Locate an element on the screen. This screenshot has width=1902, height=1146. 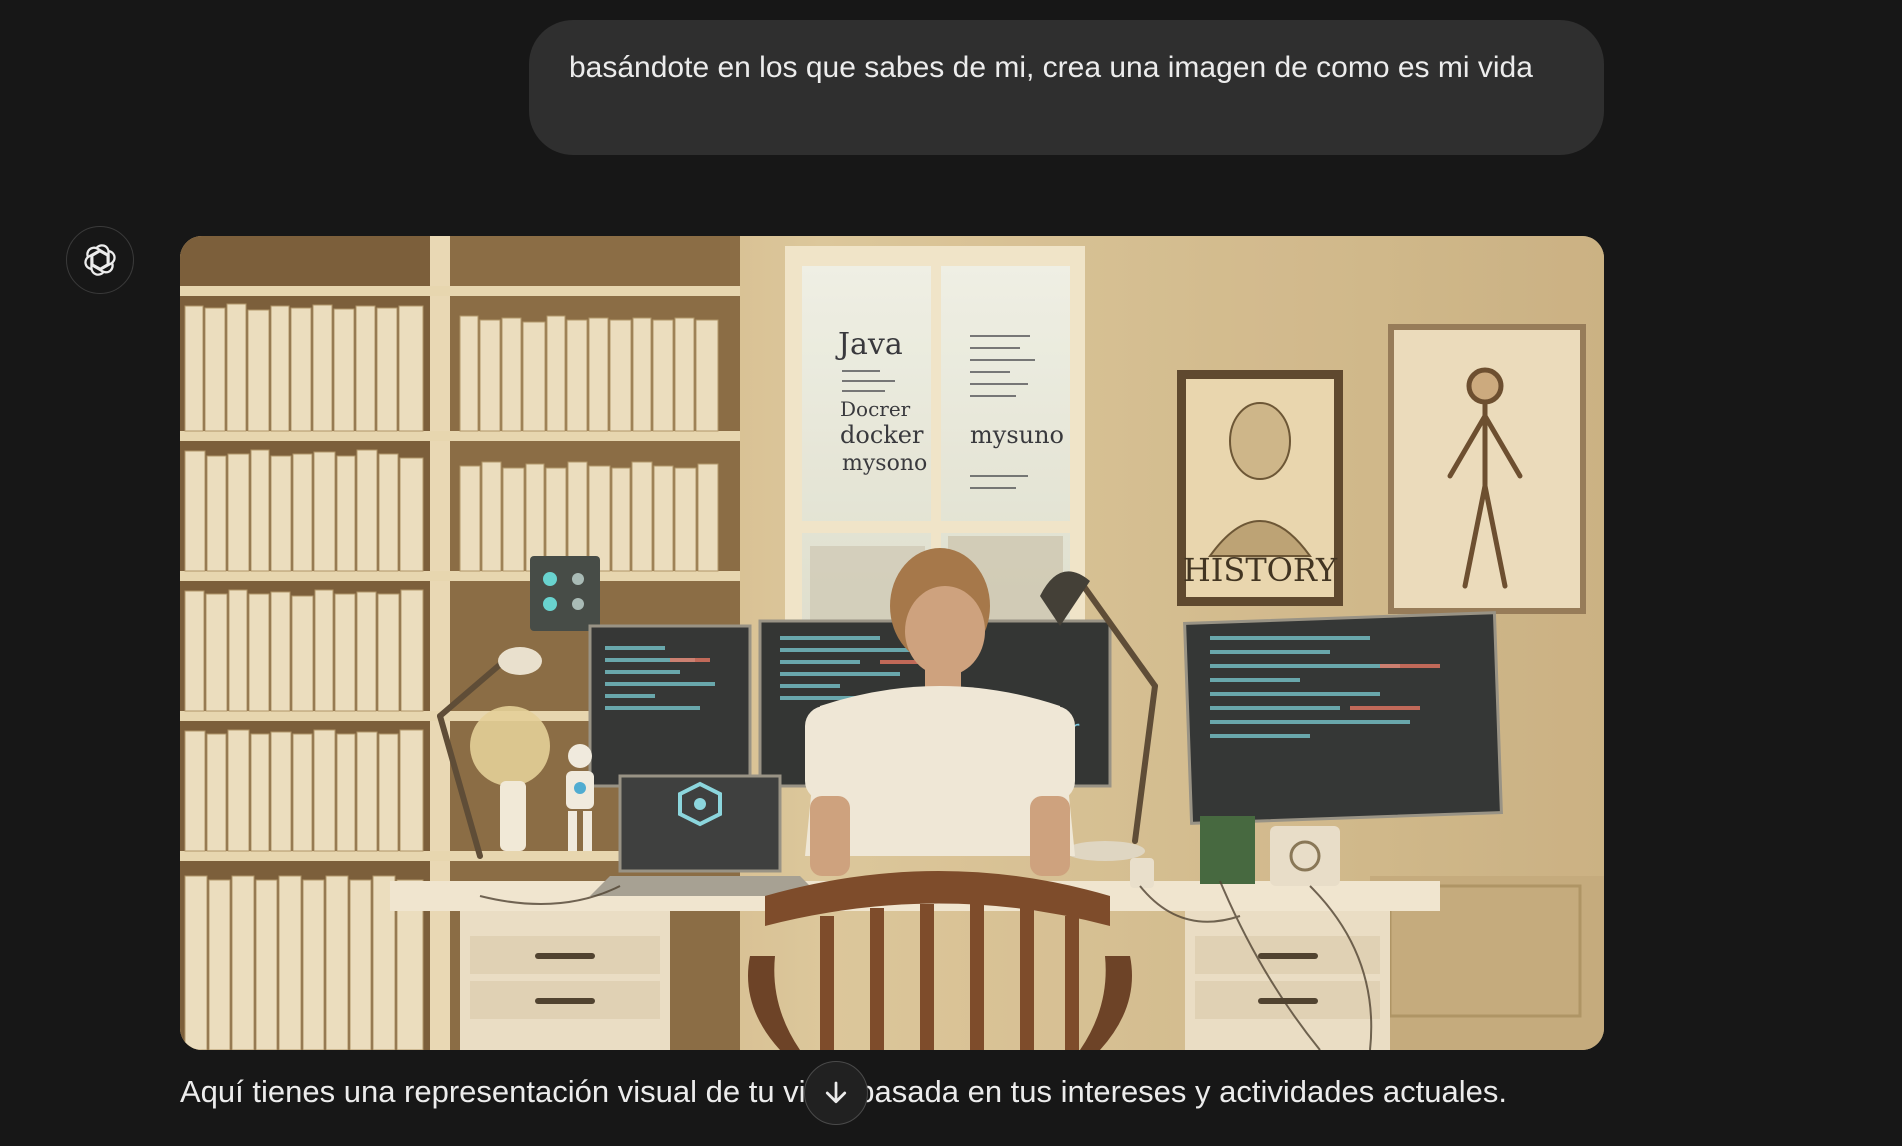
openai-logo-icon is located at coordinates (100, 260).